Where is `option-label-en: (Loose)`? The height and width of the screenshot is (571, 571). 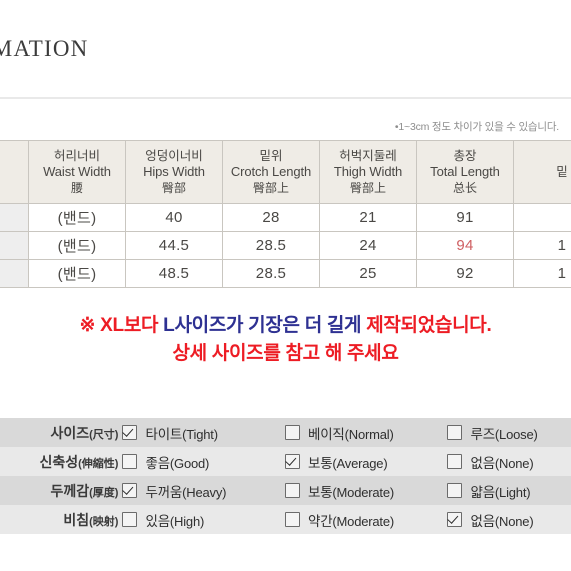 option-label-en: (Loose) is located at coordinates (516, 434).